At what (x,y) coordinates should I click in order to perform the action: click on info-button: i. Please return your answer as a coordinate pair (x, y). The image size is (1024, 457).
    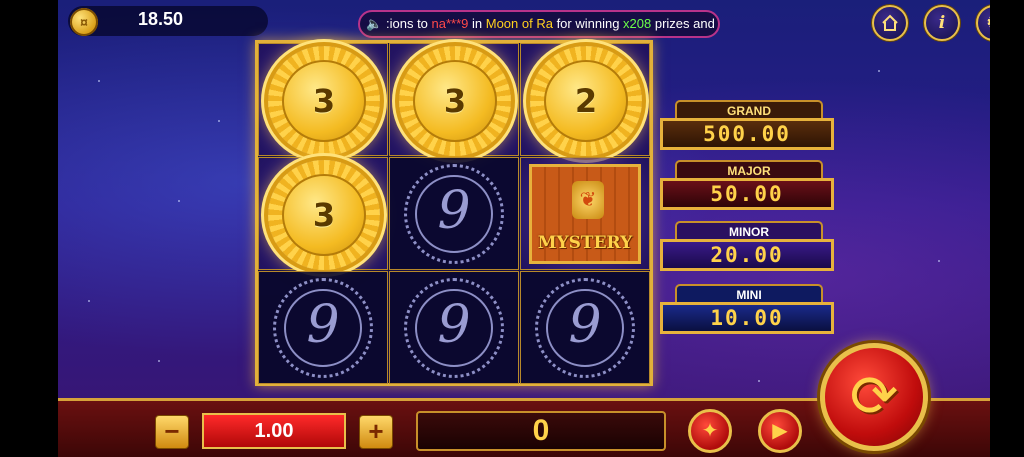
    Looking at the image, I should click on (942, 23).